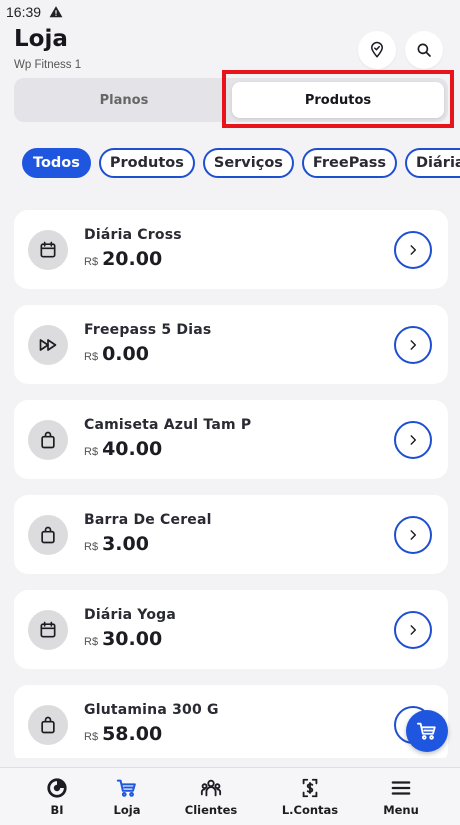  I want to click on warning-icon, so click(56, 12).